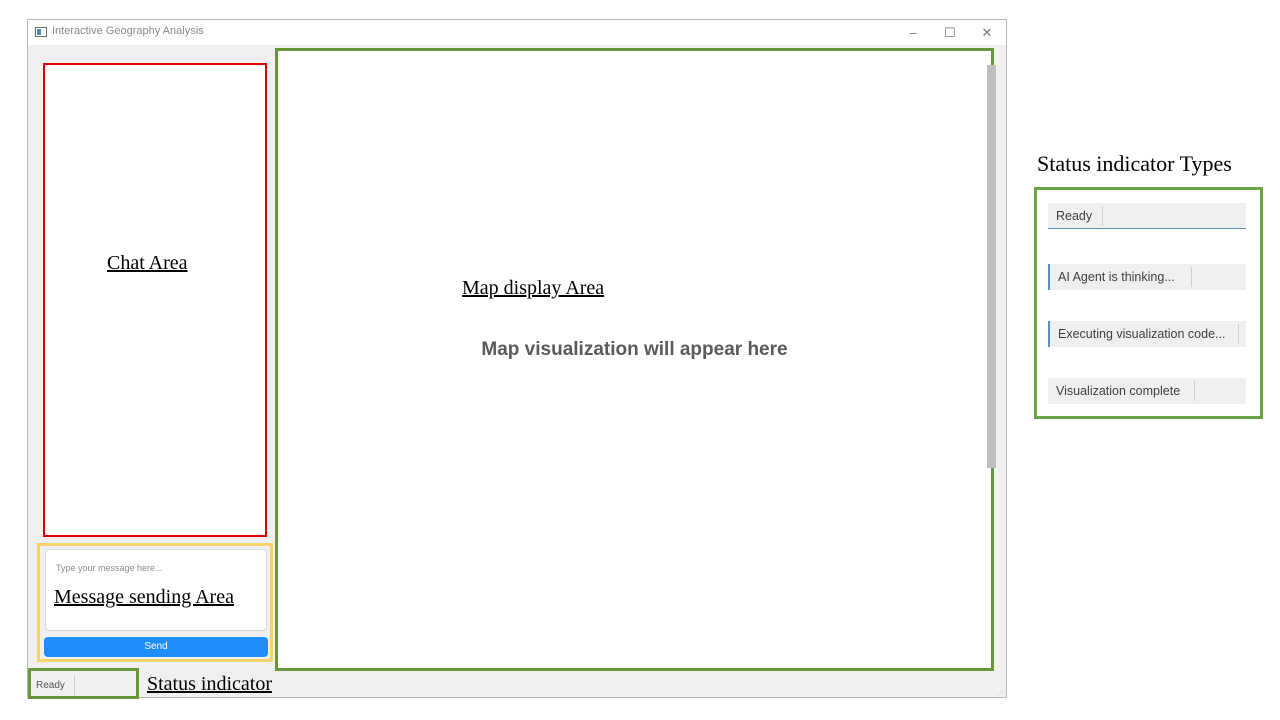 The height and width of the screenshot is (720, 1280). I want to click on message-area-annotation: Message sending Area, so click(144, 597).